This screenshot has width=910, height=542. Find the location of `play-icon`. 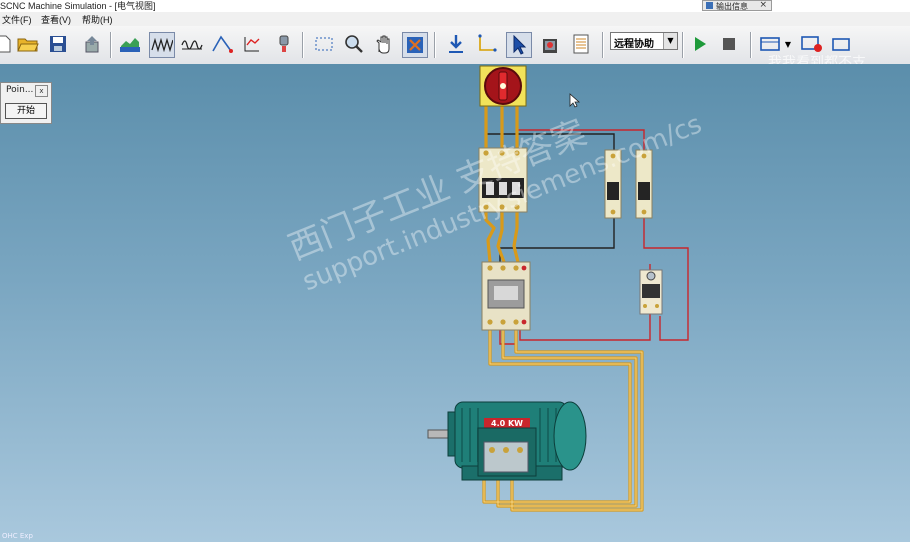

play-icon is located at coordinates (700, 44).